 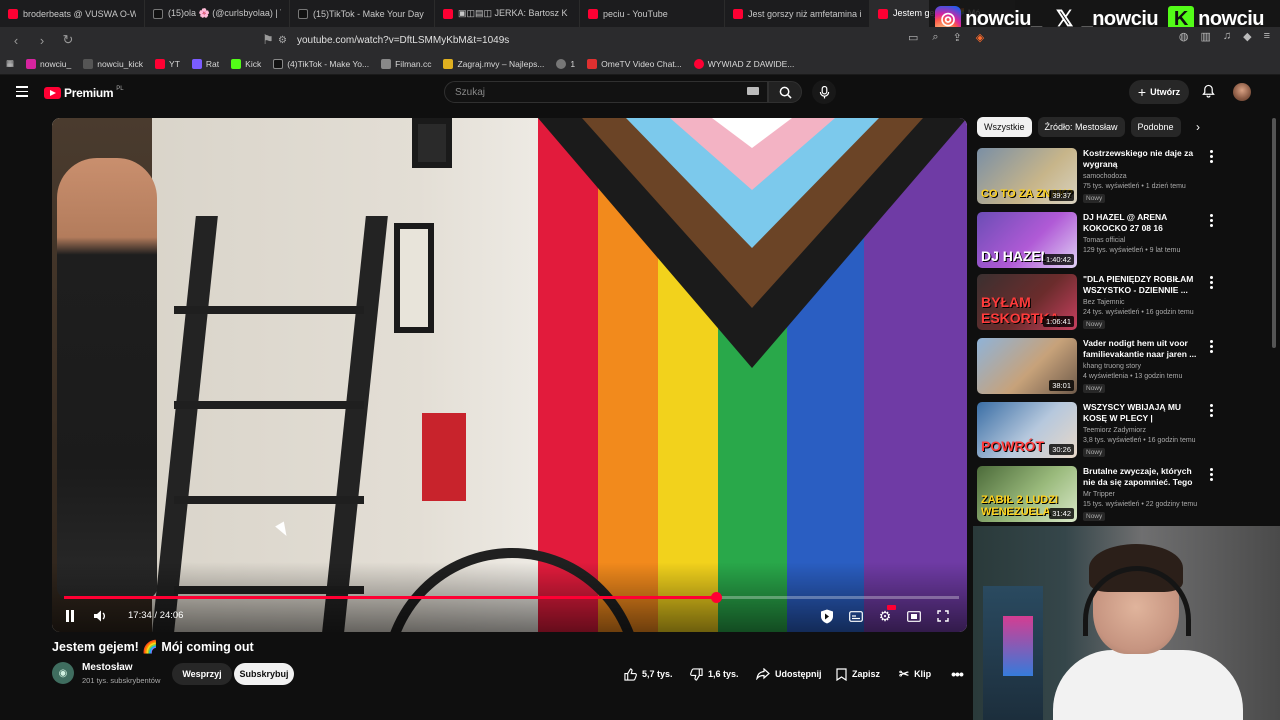 I want to click on video-thumbnail: DJ HAZEL 1:40:42, so click(x=1027, y=240).